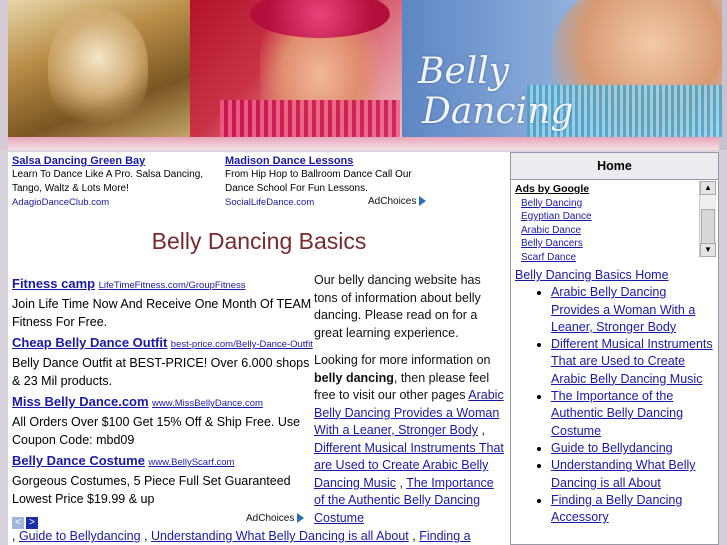  Describe the element at coordinates (80, 401) in the screenshot. I see `left-ad-3-title: Miss Belly Dance.com` at that location.